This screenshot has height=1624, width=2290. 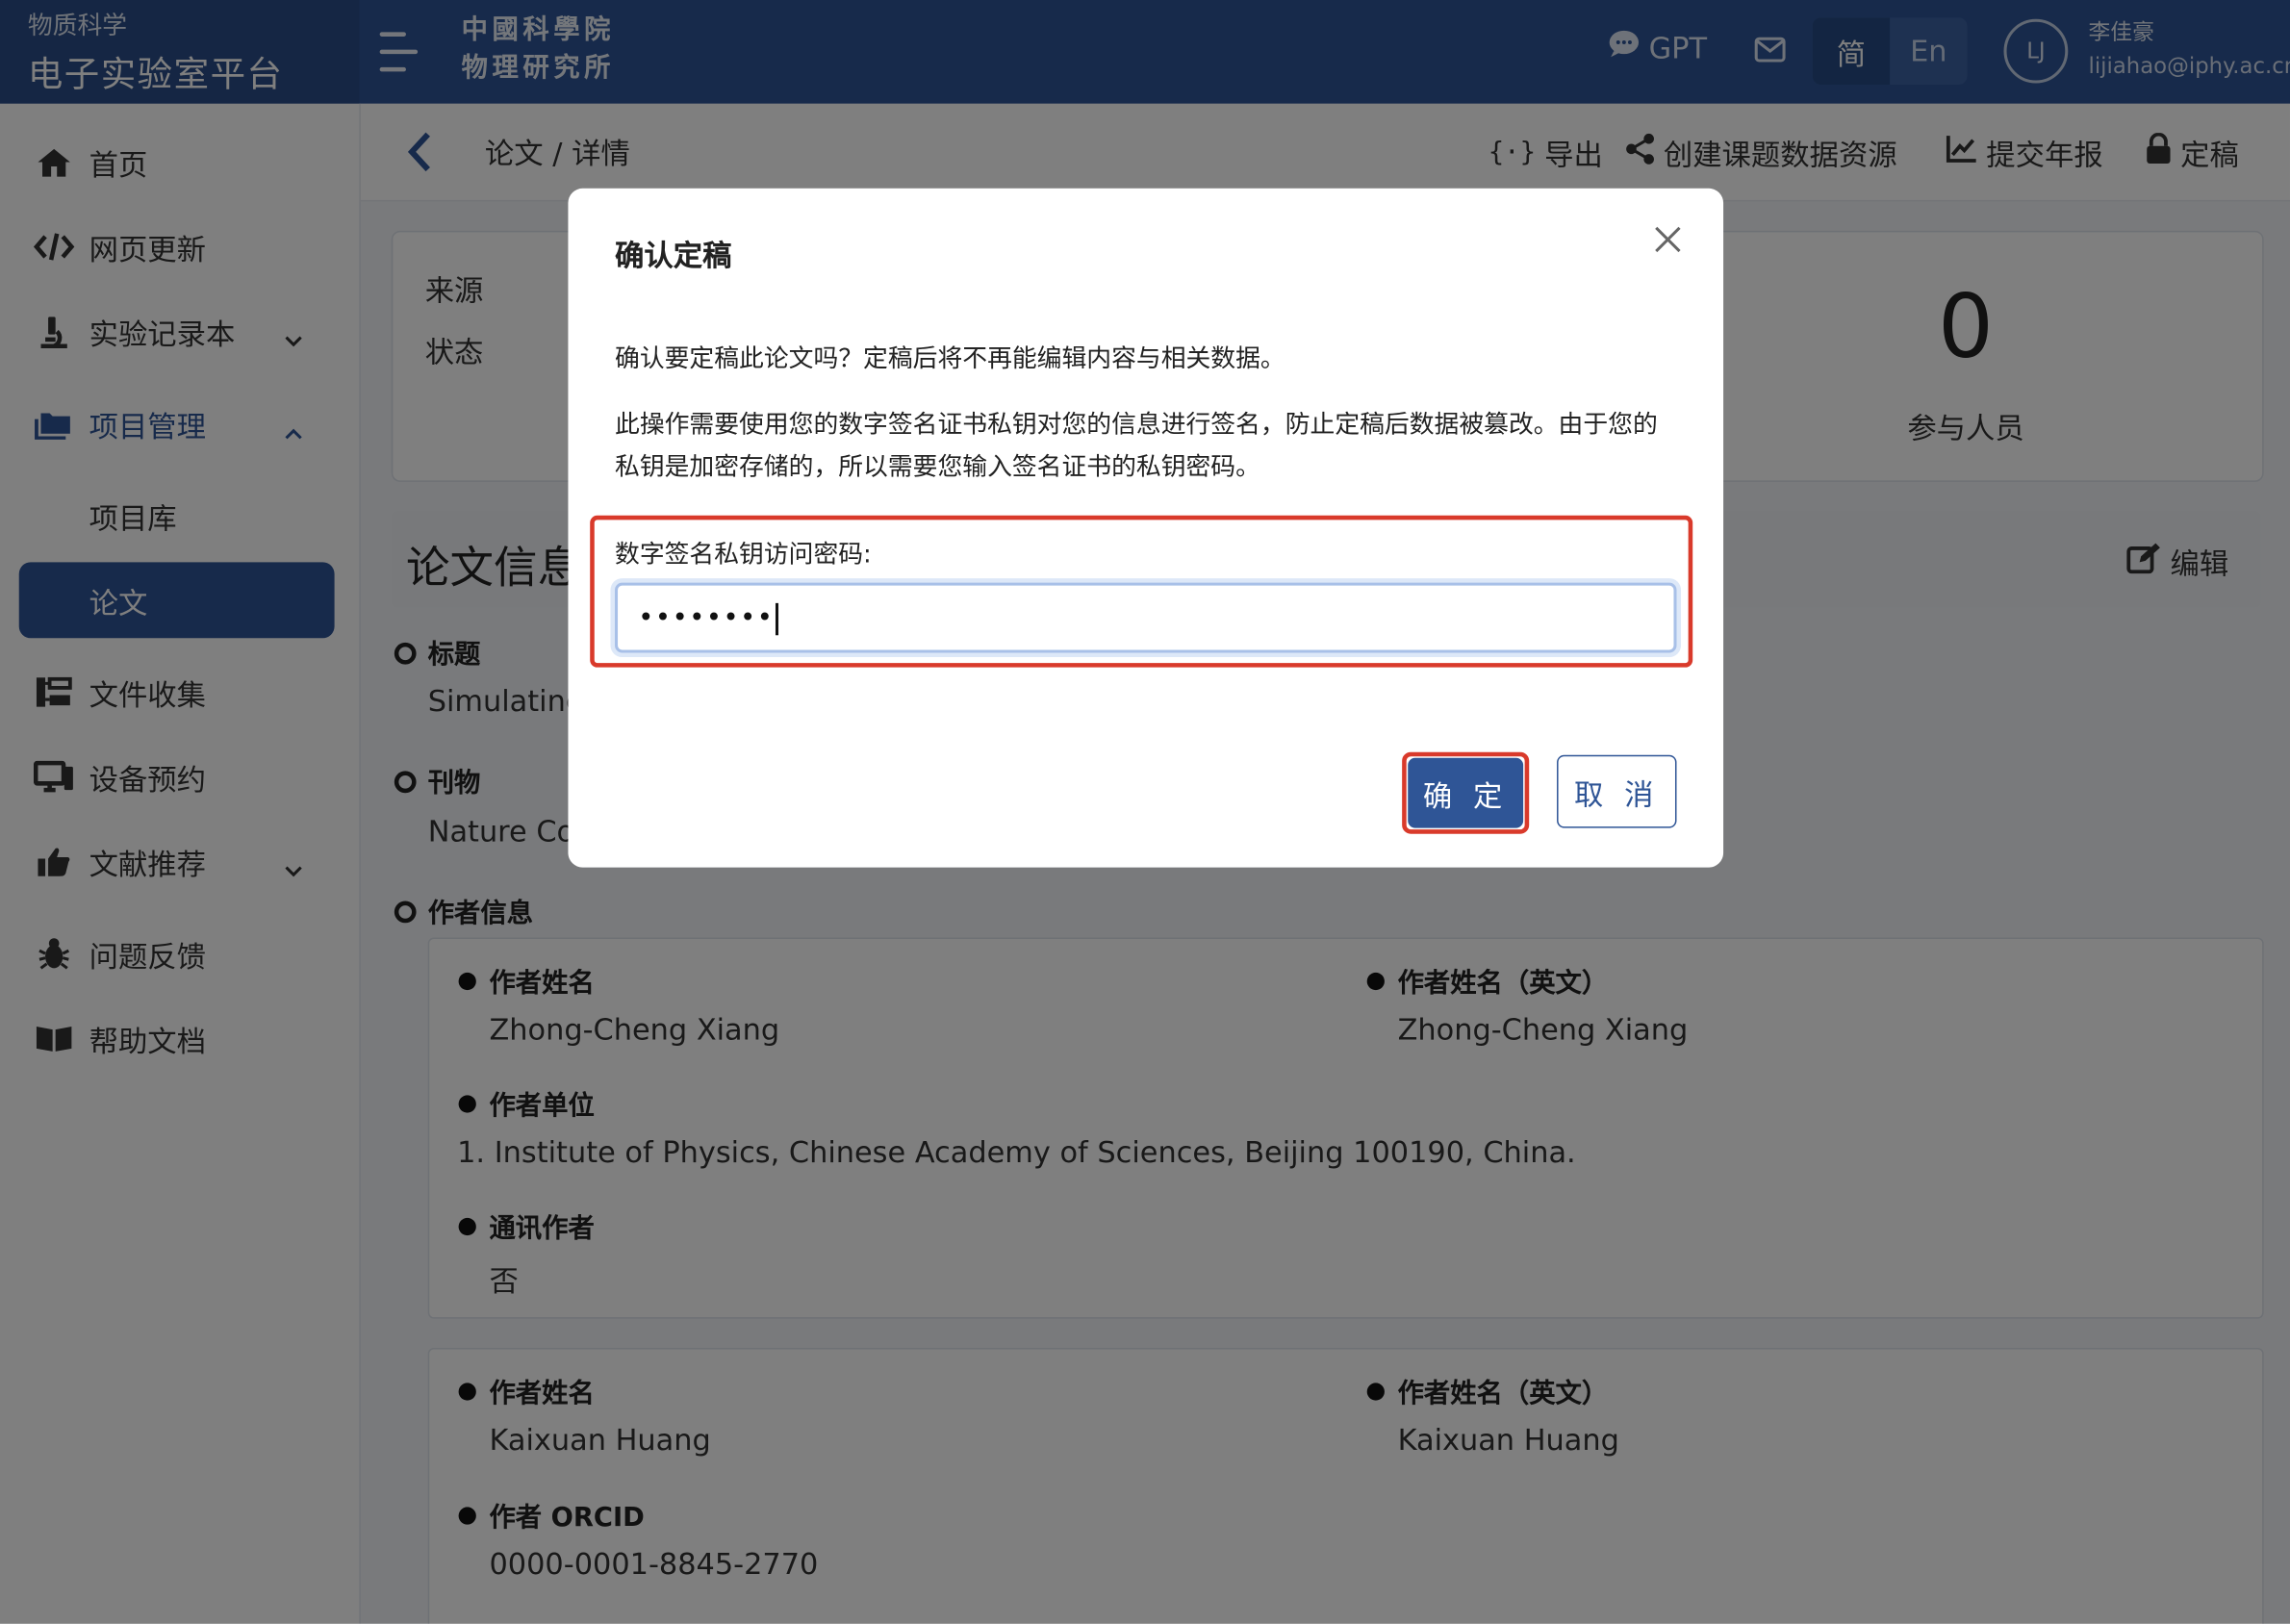 I want to click on dialog-message: 确认要定稿此论文吗？定稿后将不再能编辑内容与相关数据。, so click(x=950, y=359).